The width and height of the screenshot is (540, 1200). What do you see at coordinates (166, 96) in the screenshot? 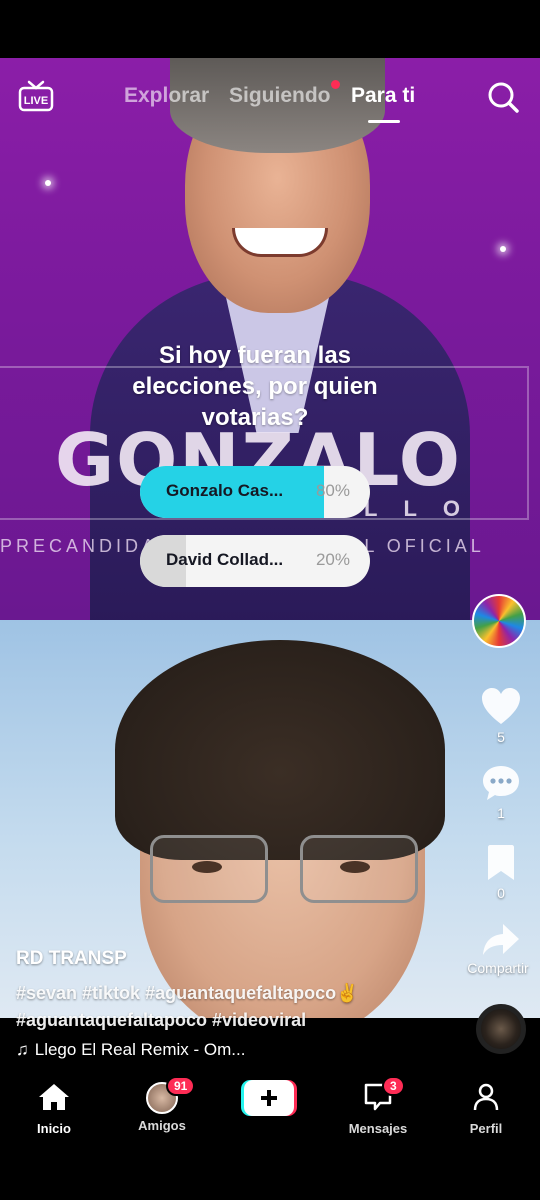
I see `tab-explorar: Explorar` at bounding box center [166, 96].